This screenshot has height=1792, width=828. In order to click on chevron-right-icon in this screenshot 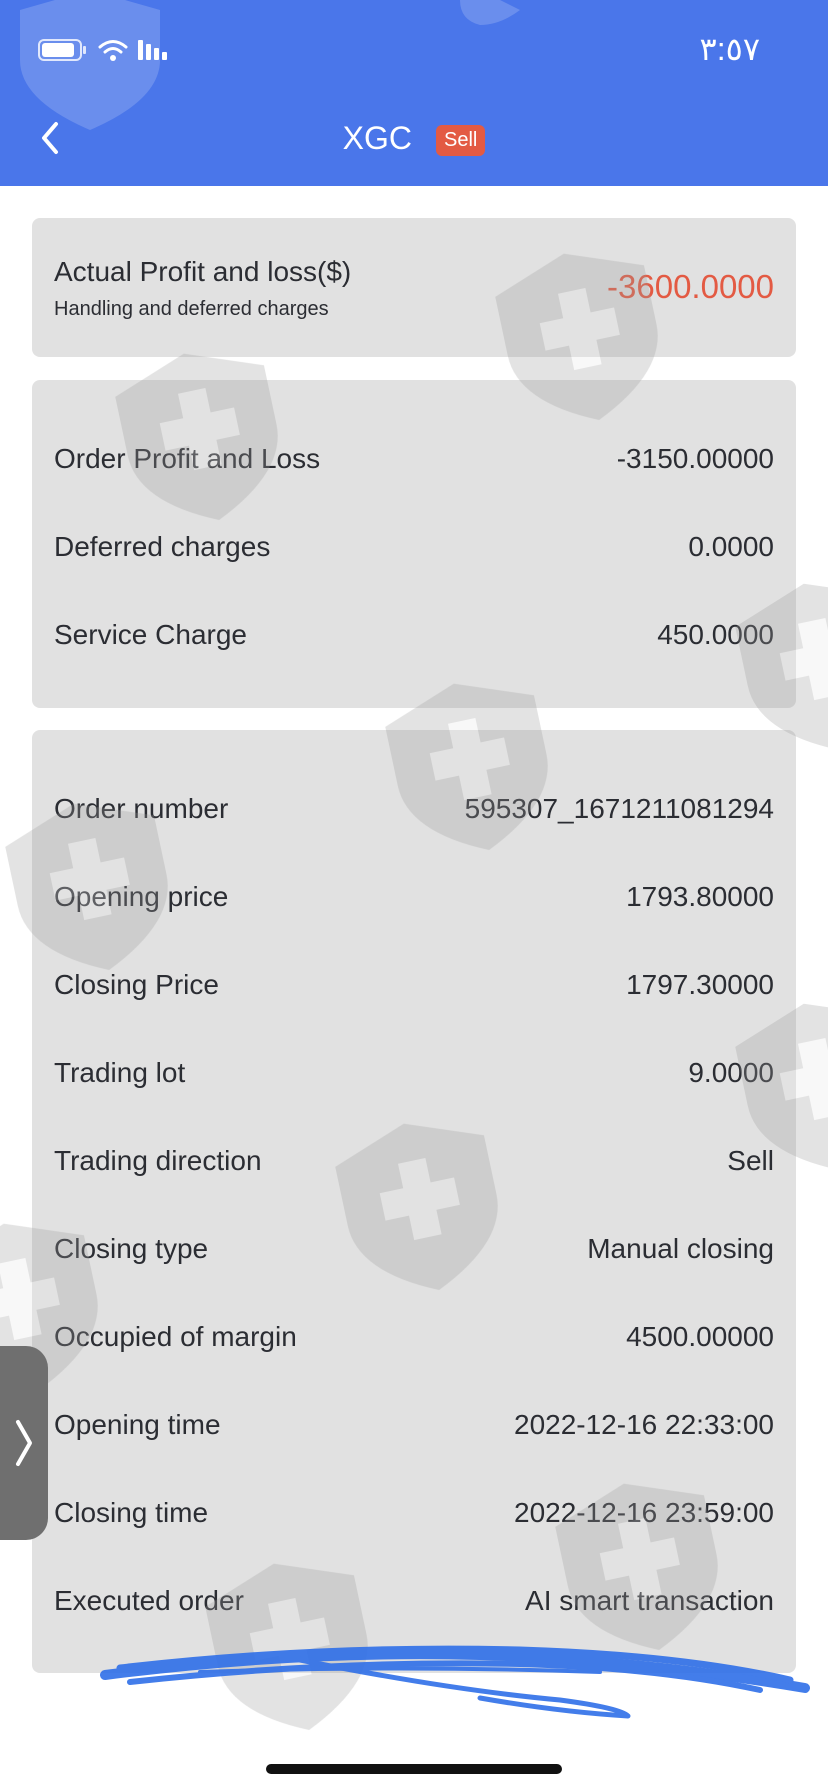, I will do `click(24, 1443)`.